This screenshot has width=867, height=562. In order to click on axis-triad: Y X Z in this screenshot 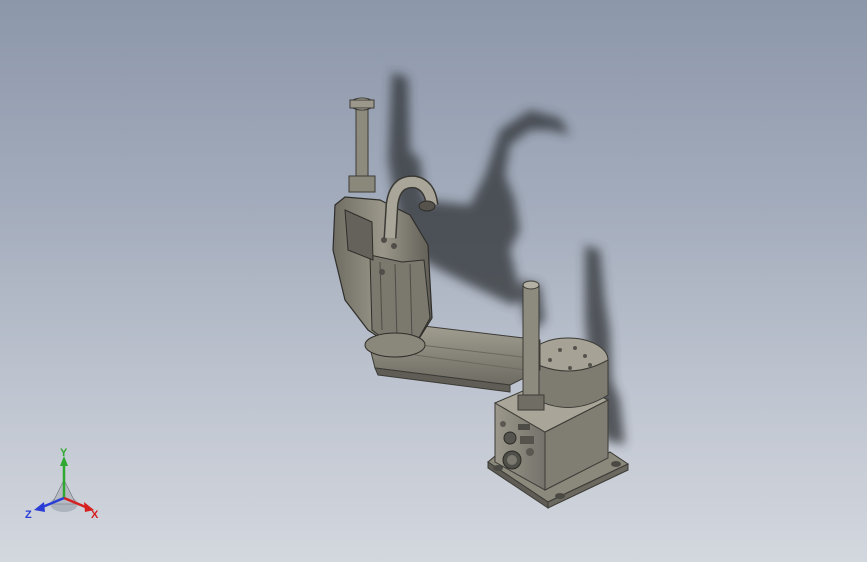, I will do `click(62, 484)`.